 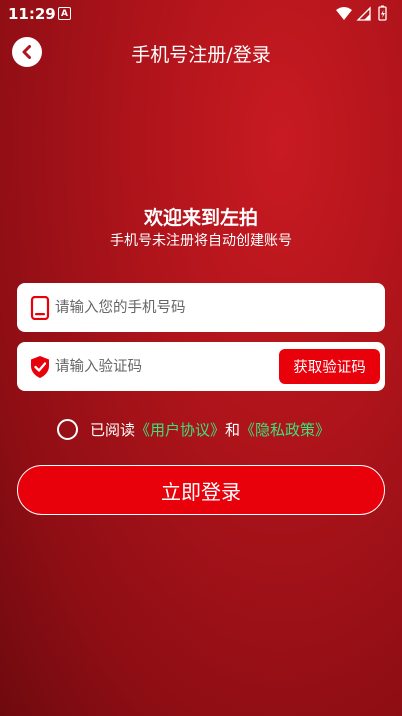 What do you see at coordinates (200, 218) in the screenshot?
I see `welcome-title: 欢迎来到左拍` at bounding box center [200, 218].